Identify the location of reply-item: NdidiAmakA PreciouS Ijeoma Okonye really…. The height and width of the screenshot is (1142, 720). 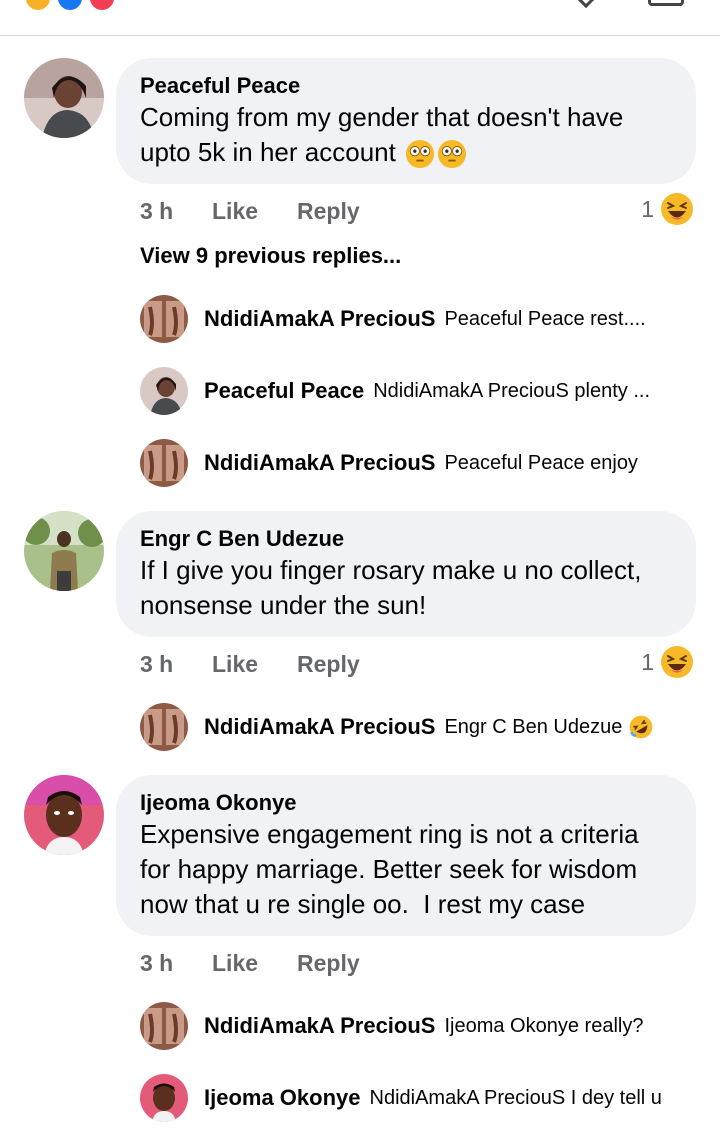
(391, 1026).